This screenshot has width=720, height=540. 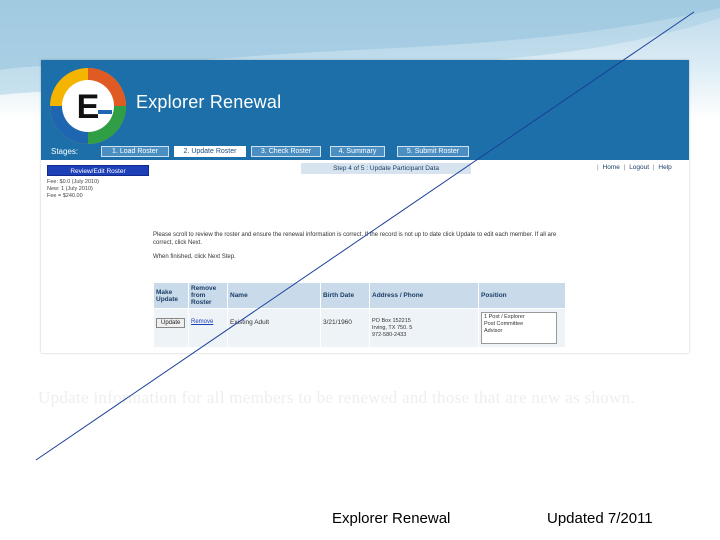 I want to click on footer-title: Explorer Renewal, so click(x=391, y=518).